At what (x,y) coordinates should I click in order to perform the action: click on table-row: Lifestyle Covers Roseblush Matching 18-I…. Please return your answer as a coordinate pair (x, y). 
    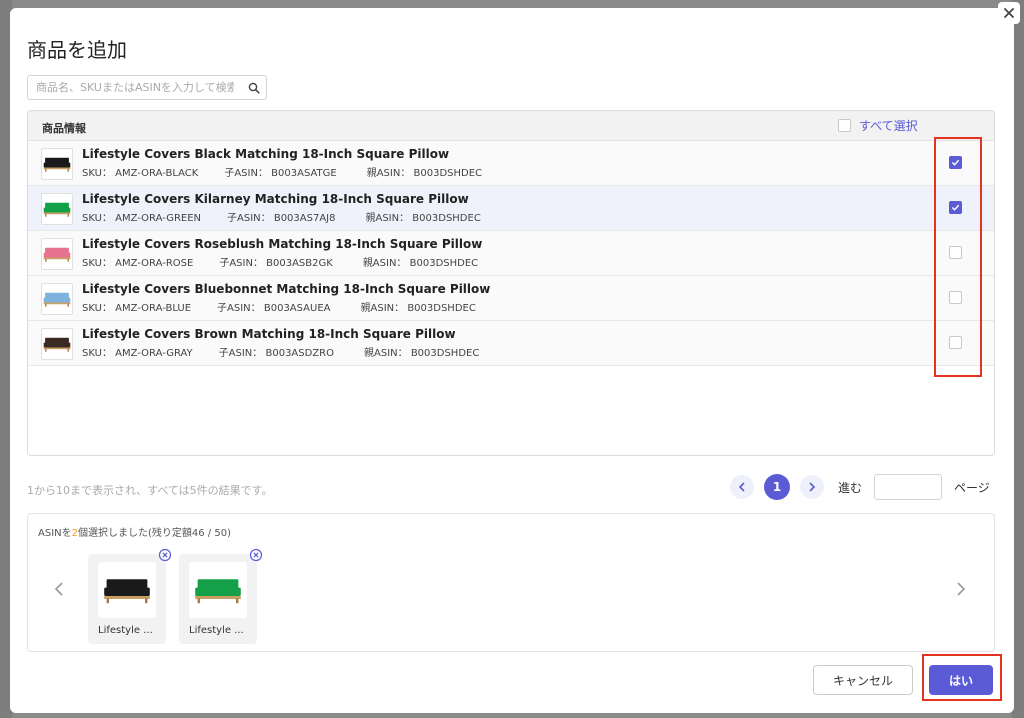
    Looking at the image, I should click on (511, 253).